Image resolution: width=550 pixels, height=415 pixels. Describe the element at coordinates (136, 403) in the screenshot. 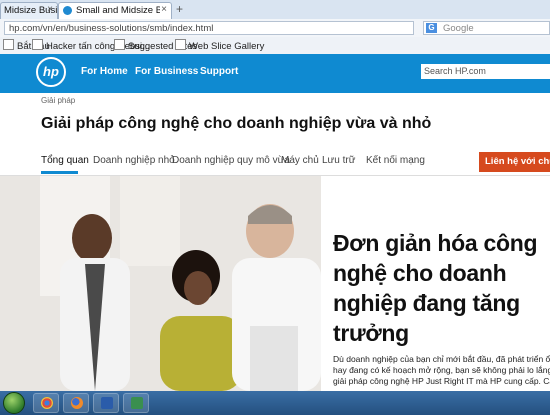

I see `app-icon` at that location.